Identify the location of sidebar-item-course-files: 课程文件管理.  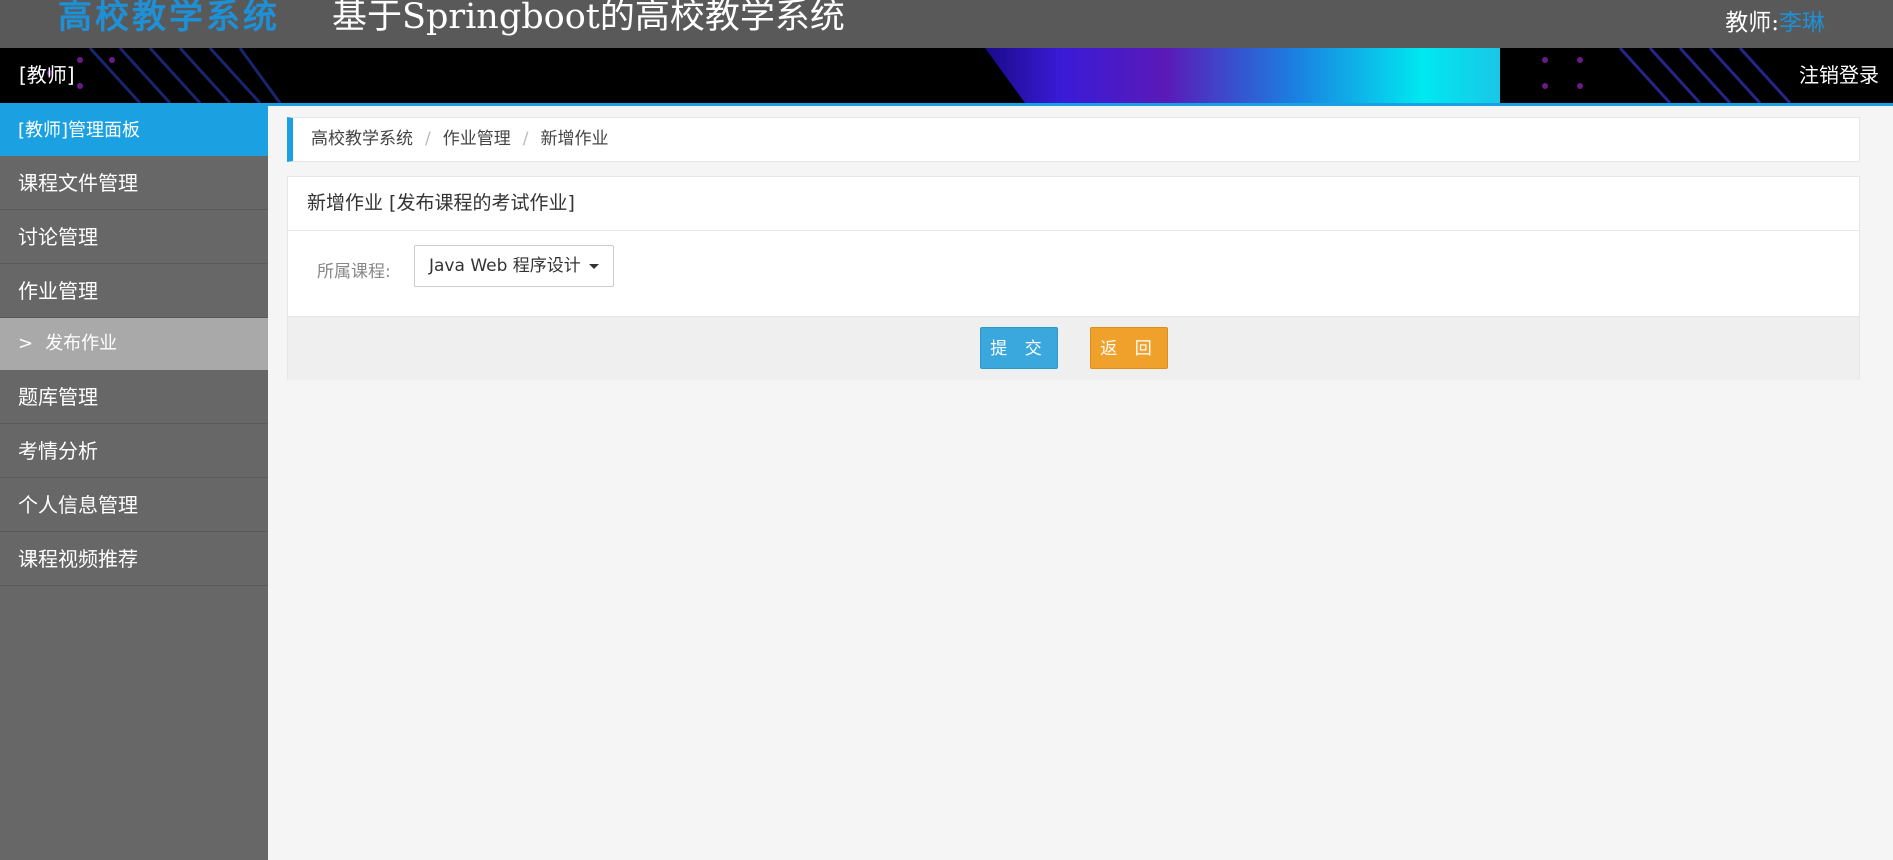
(134, 183).